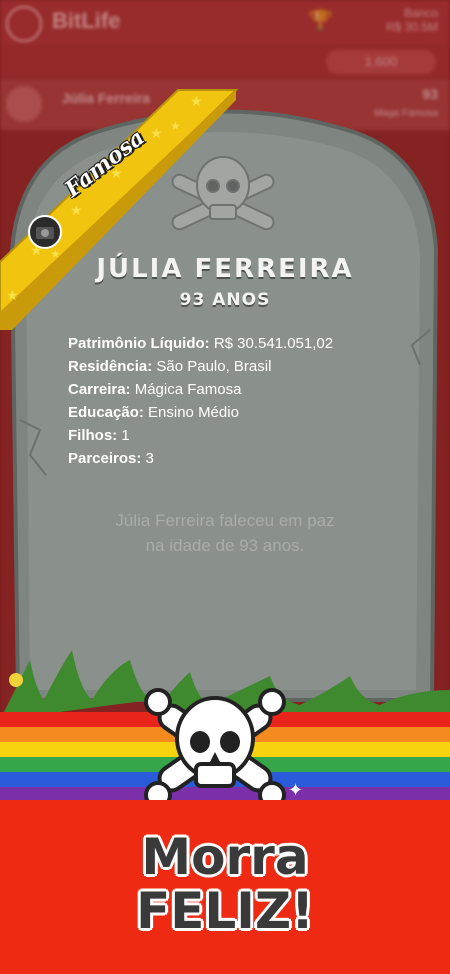 The width and height of the screenshot is (450, 974). Describe the element at coordinates (99, 435) in the screenshot. I see `fact-children: Filhos: 1` at that location.